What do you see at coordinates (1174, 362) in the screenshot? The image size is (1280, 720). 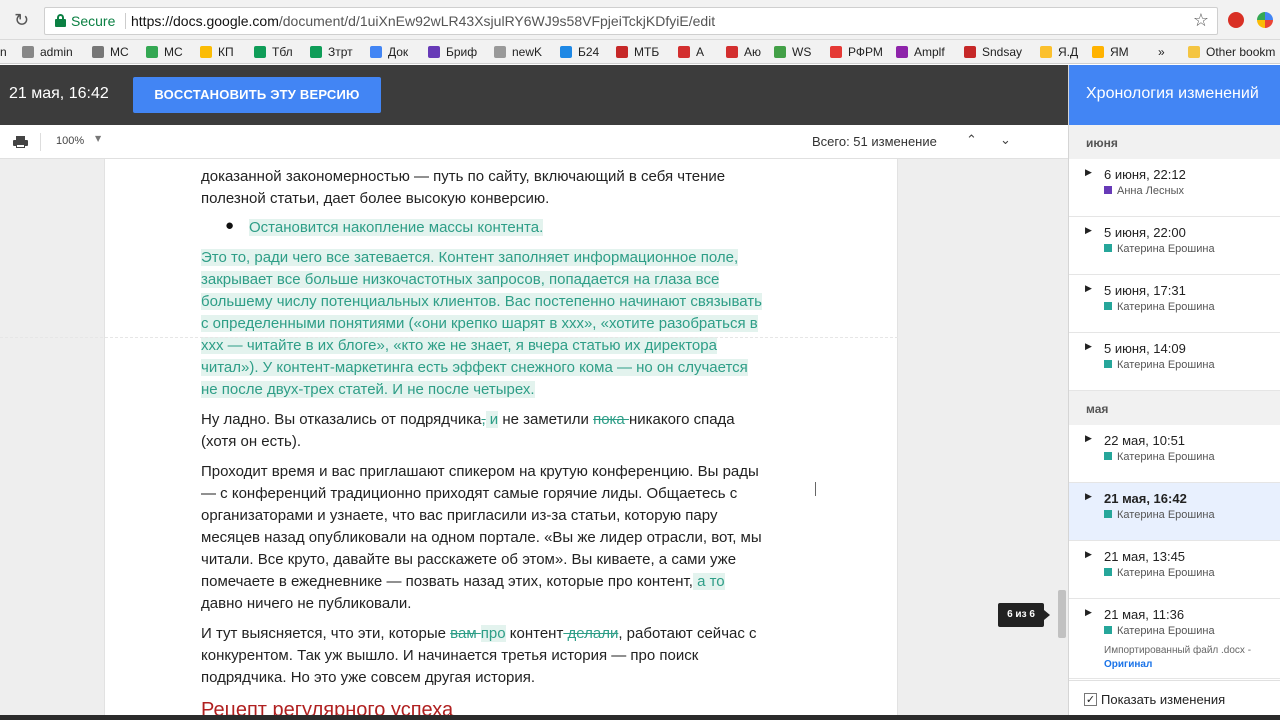 I see `revision-entry: ▶ 5 июня, 14:09 Катерина Ерошина` at bounding box center [1174, 362].